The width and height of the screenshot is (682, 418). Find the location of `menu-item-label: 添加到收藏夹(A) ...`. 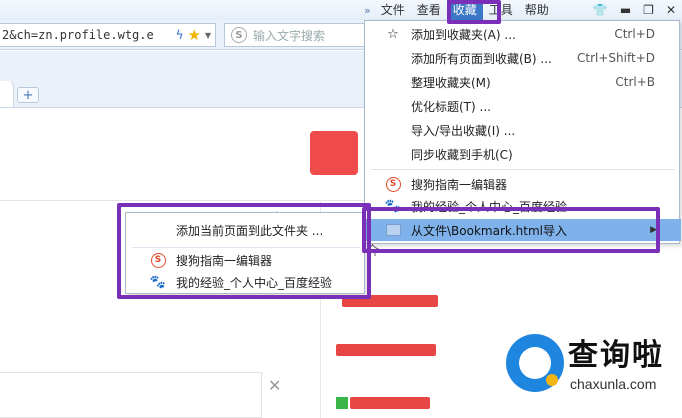

menu-item-label: 添加到收藏夹(A) ... is located at coordinates (463, 34).